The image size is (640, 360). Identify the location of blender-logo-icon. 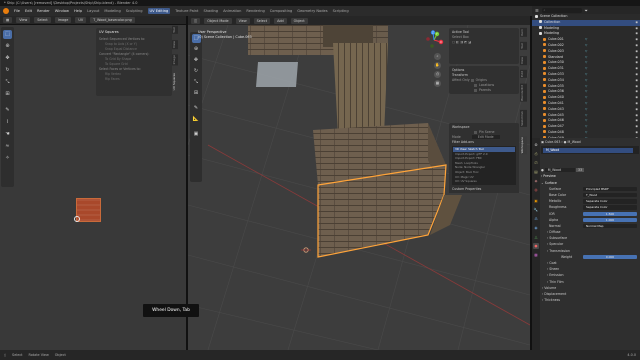
(6, 11).